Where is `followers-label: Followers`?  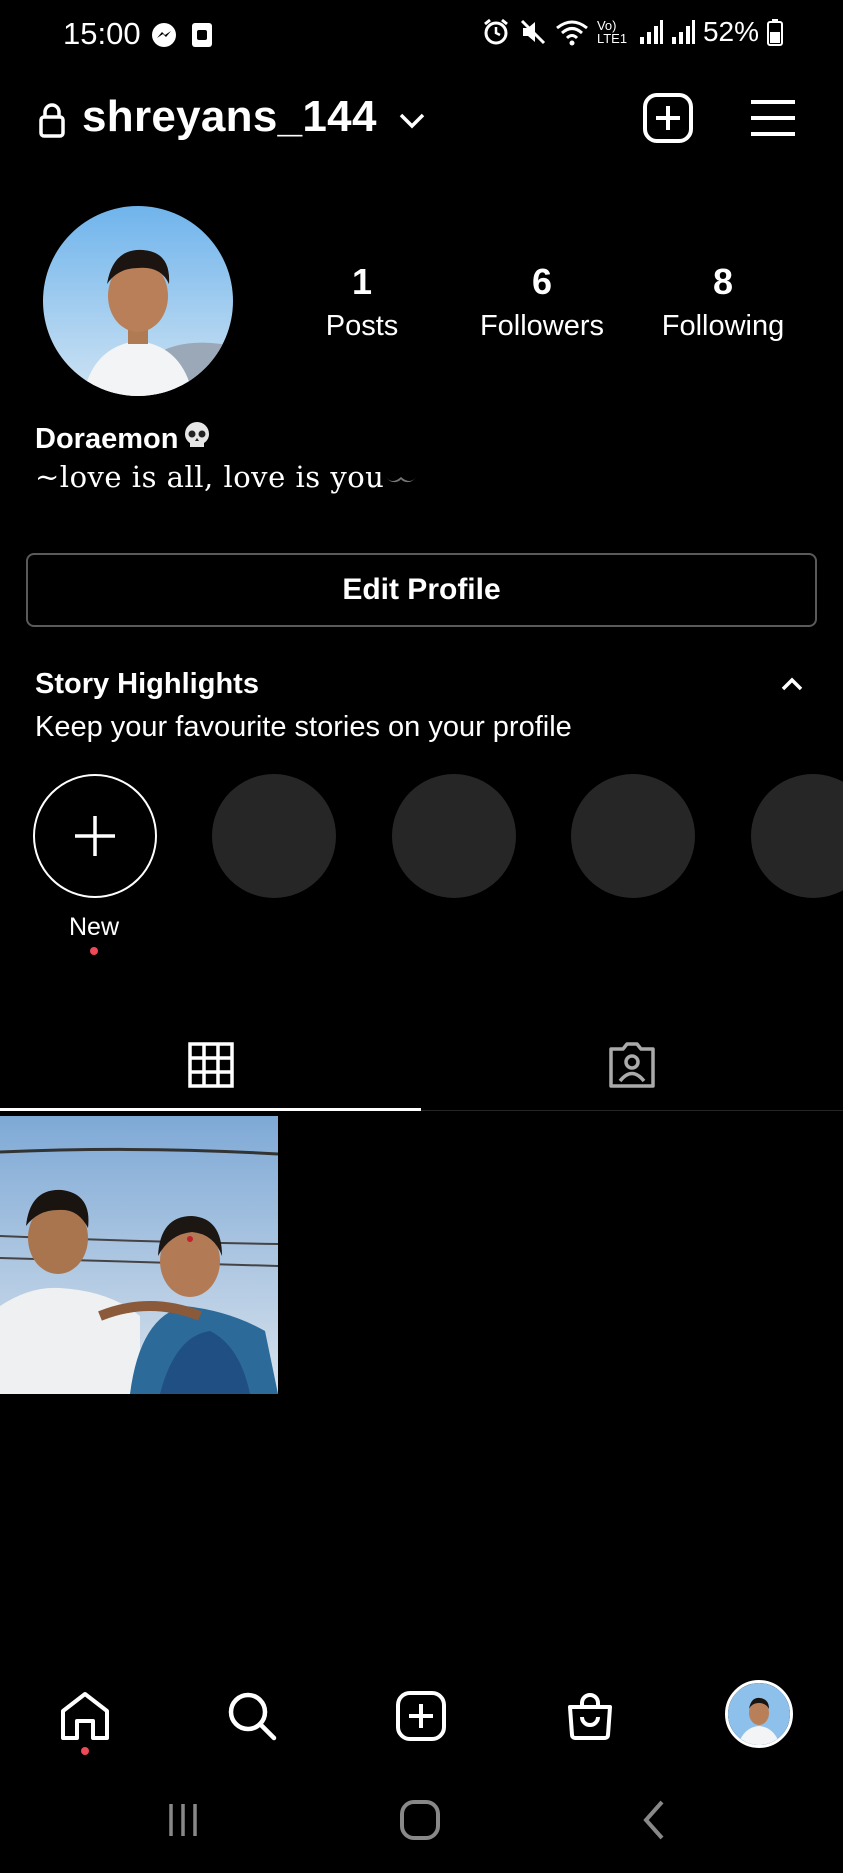
followers-label: Followers is located at coordinates (542, 326).